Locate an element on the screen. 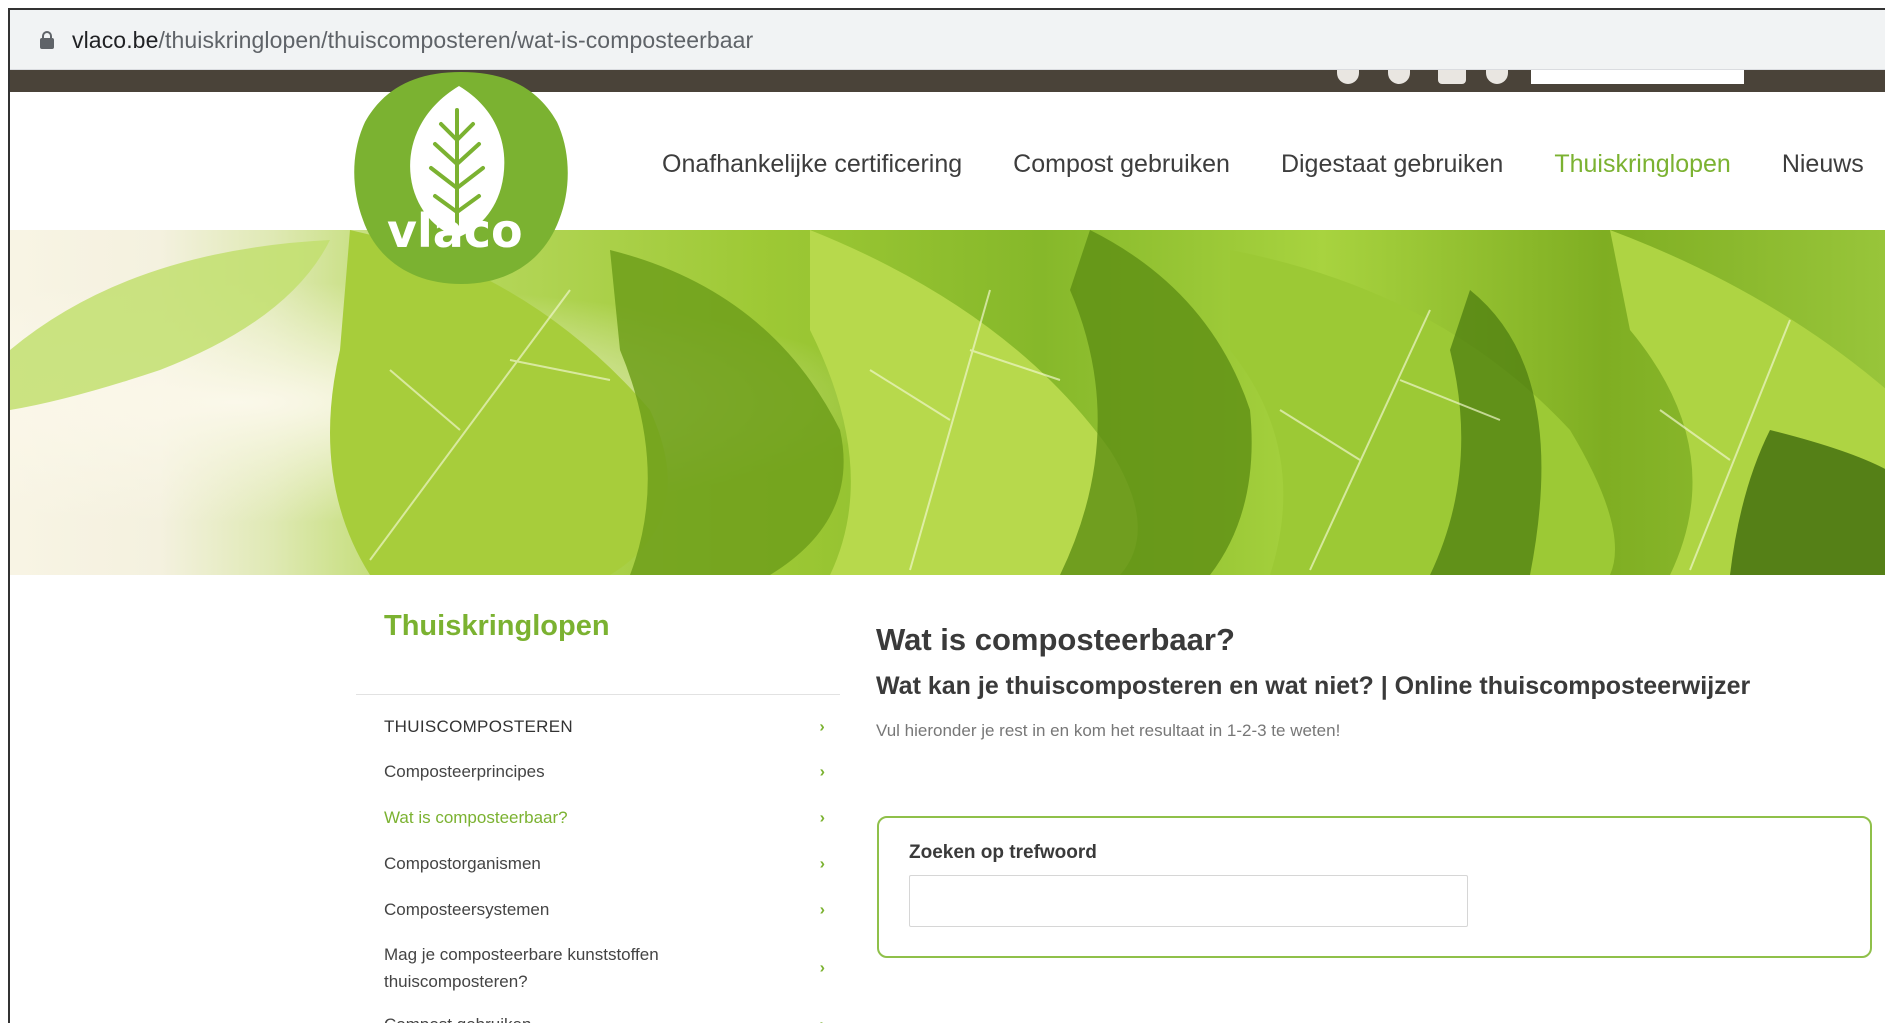  search-label: Zoeken op trefwoord is located at coordinates (1003, 852).